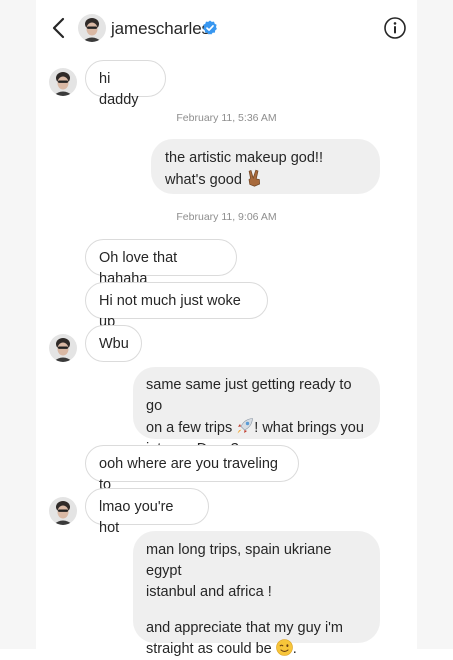 Image resolution: width=453 pixels, height=660 pixels. Describe the element at coordinates (189, 428) in the screenshot. I see `message-text: on a few trips` at that location.